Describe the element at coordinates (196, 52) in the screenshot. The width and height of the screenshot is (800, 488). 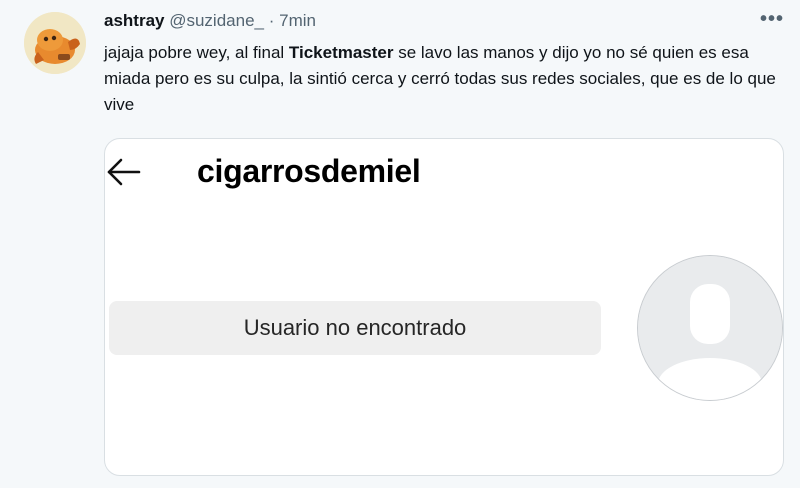
I see `tweet-text-part: jajaja pobre wey, al final` at that location.